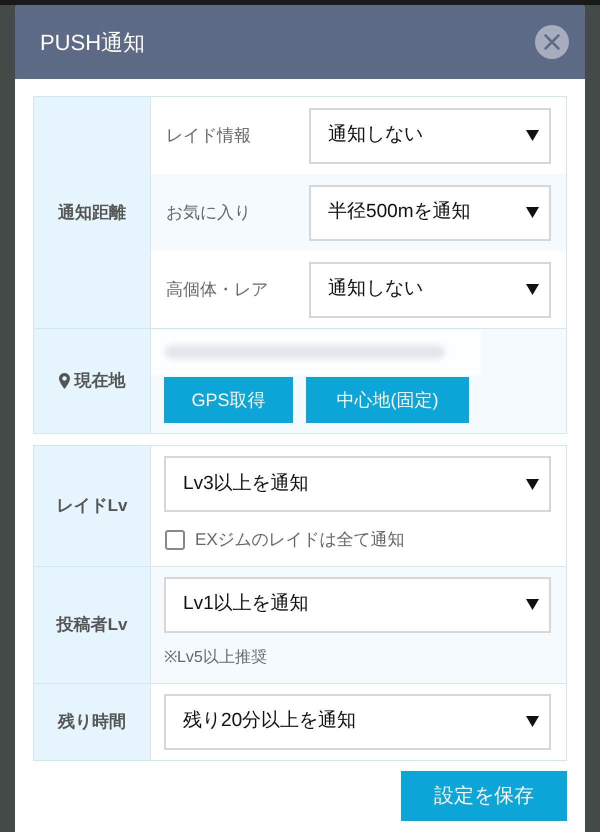 This screenshot has height=832, width=600. What do you see at coordinates (357, 604) in the screenshot?
I see `dropdown-select: Lv1以上を通知` at bounding box center [357, 604].